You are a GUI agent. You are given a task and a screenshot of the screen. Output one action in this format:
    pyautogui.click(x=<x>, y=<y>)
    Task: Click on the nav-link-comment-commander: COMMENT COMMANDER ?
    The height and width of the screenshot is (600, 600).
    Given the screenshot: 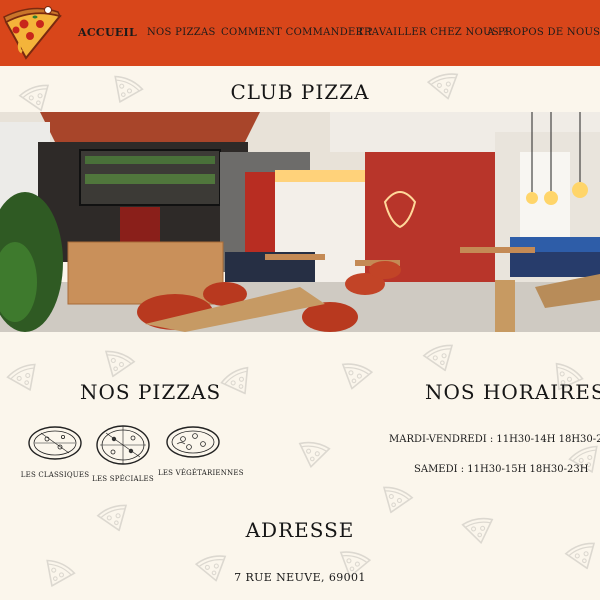 What is the action you would take?
    pyautogui.click(x=297, y=32)
    